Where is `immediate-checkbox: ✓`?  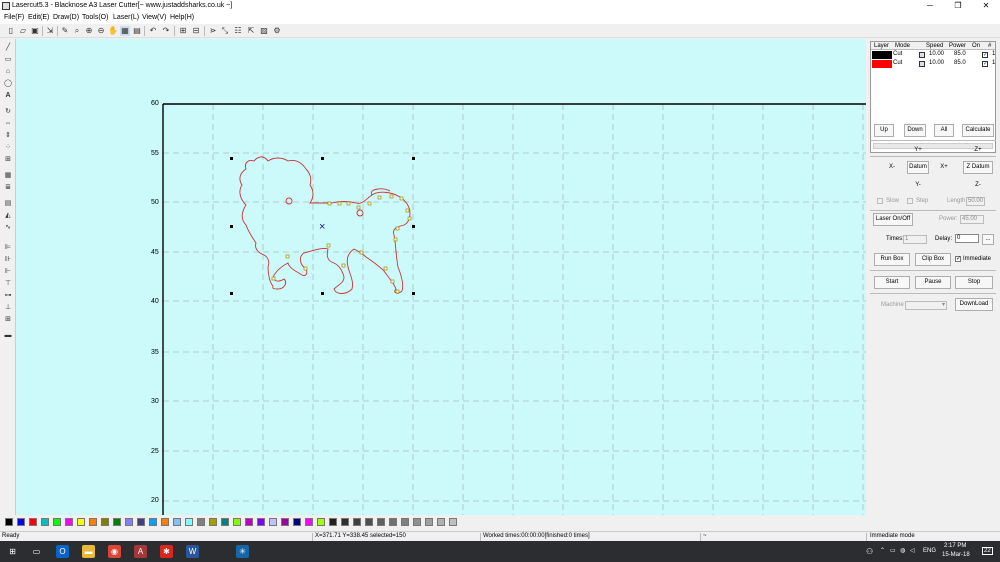
immediate-checkbox: ✓ is located at coordinates (958, 259).